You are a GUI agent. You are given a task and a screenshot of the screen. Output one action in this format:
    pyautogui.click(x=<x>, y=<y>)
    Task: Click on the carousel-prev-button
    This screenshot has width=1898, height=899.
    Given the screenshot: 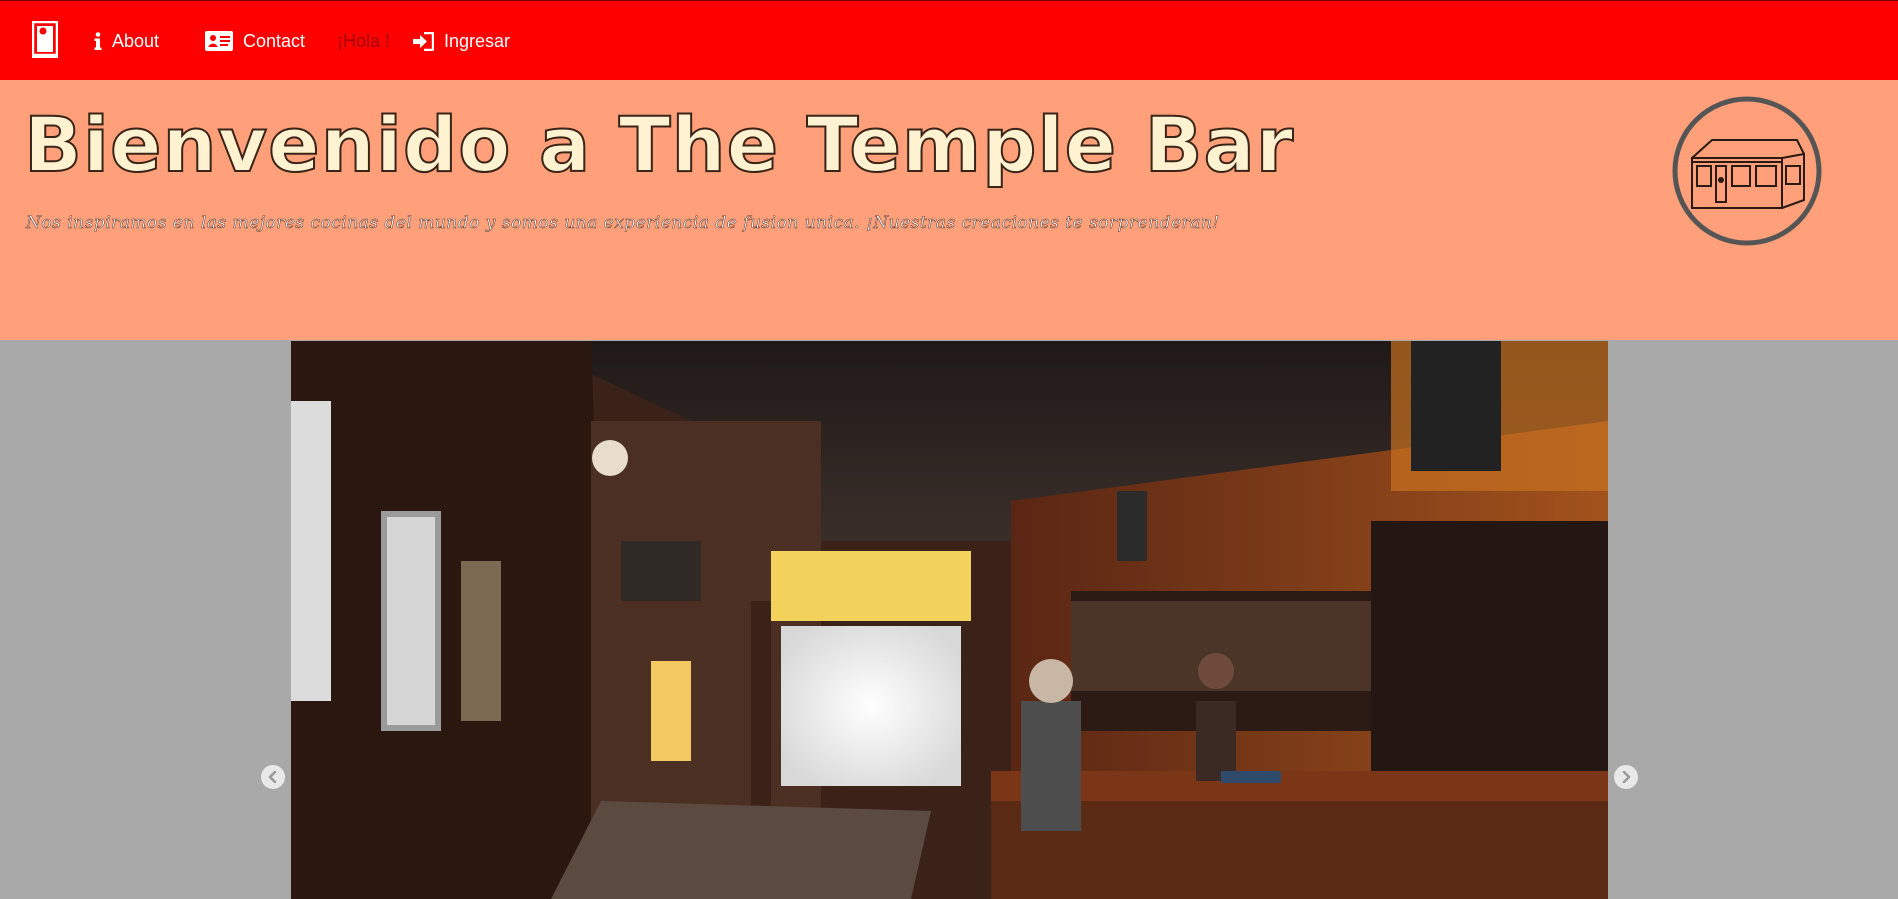 What is the action you would take?
    pyautogui.click(x=273, y=777)
    